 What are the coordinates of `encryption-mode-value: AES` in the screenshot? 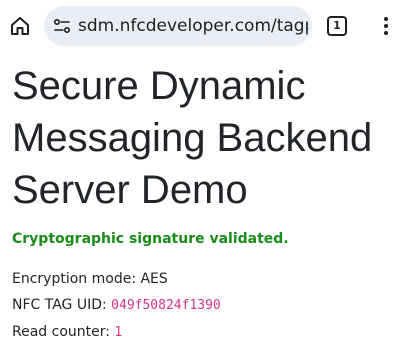 It's located at (154, 279).